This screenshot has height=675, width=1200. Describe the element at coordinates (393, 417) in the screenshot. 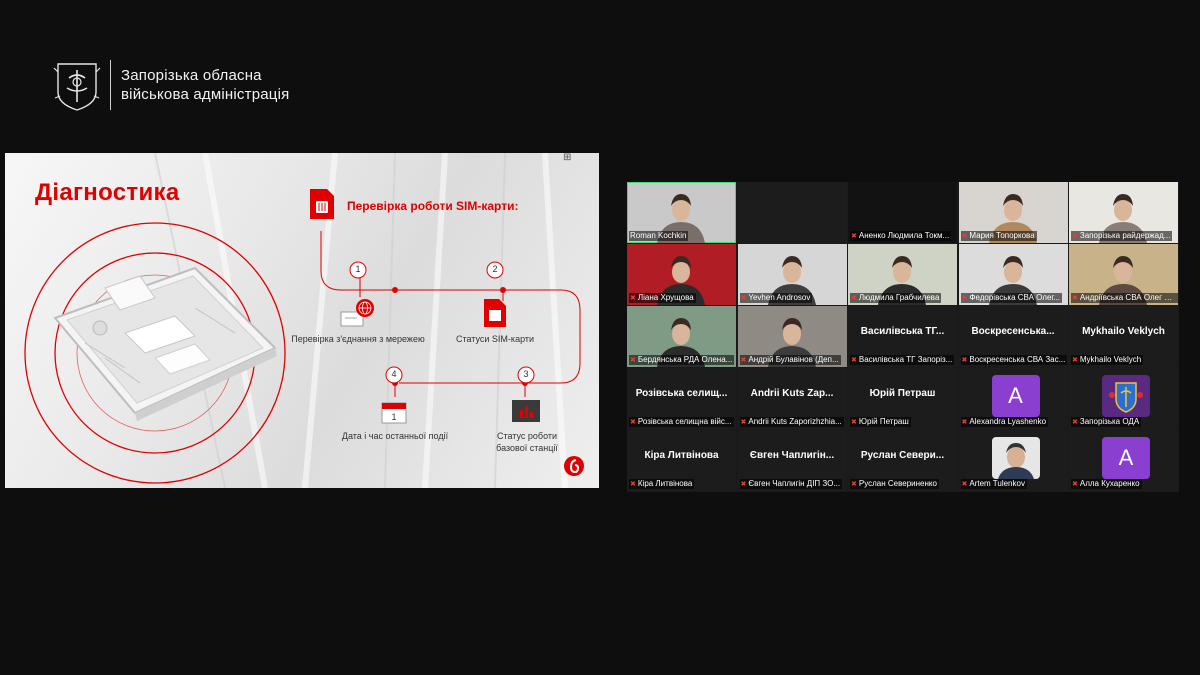

I see `calendar-day-number: 1` at that location.